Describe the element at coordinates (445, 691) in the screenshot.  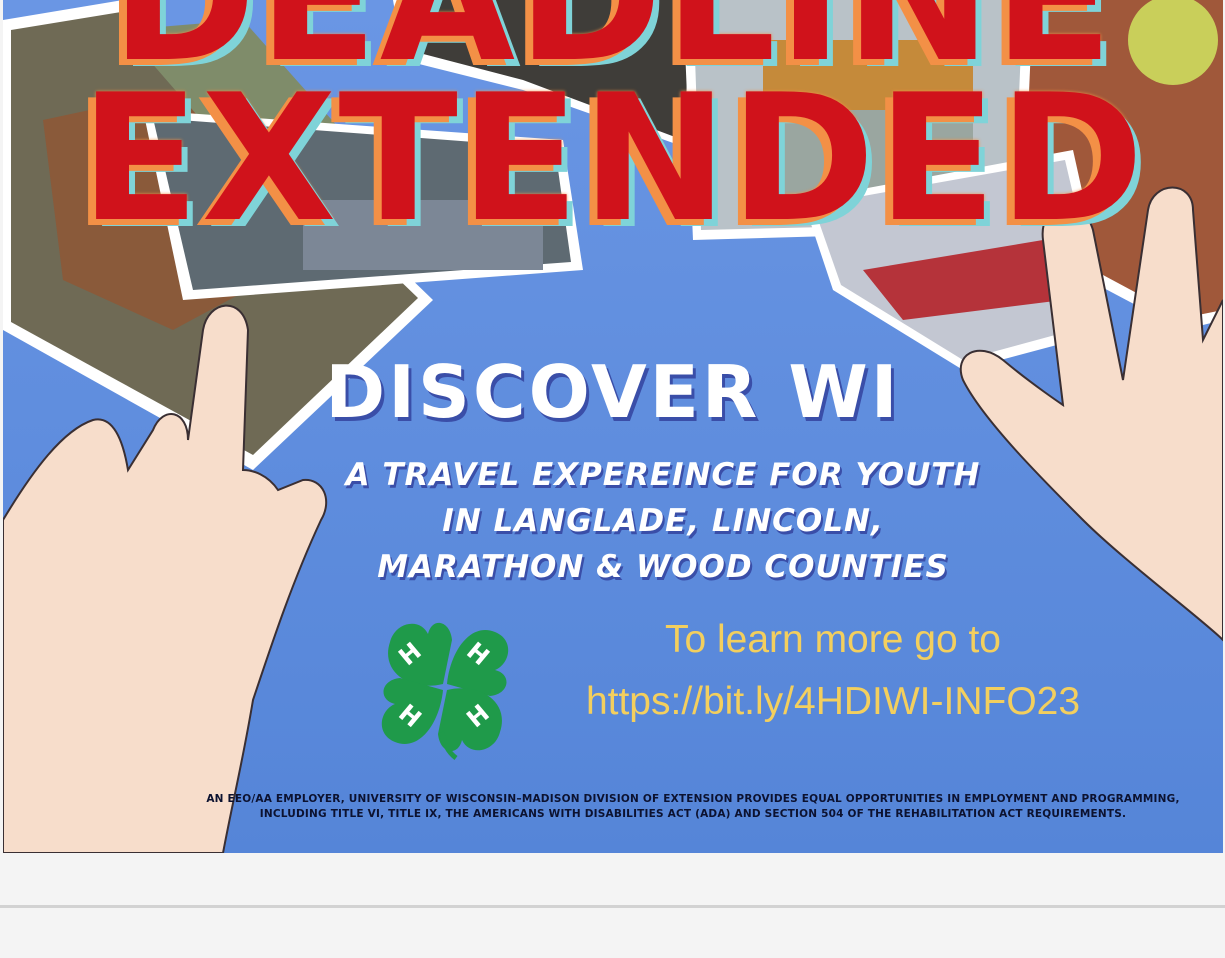
I see `4h-clover-icon: H H H H` at that location.